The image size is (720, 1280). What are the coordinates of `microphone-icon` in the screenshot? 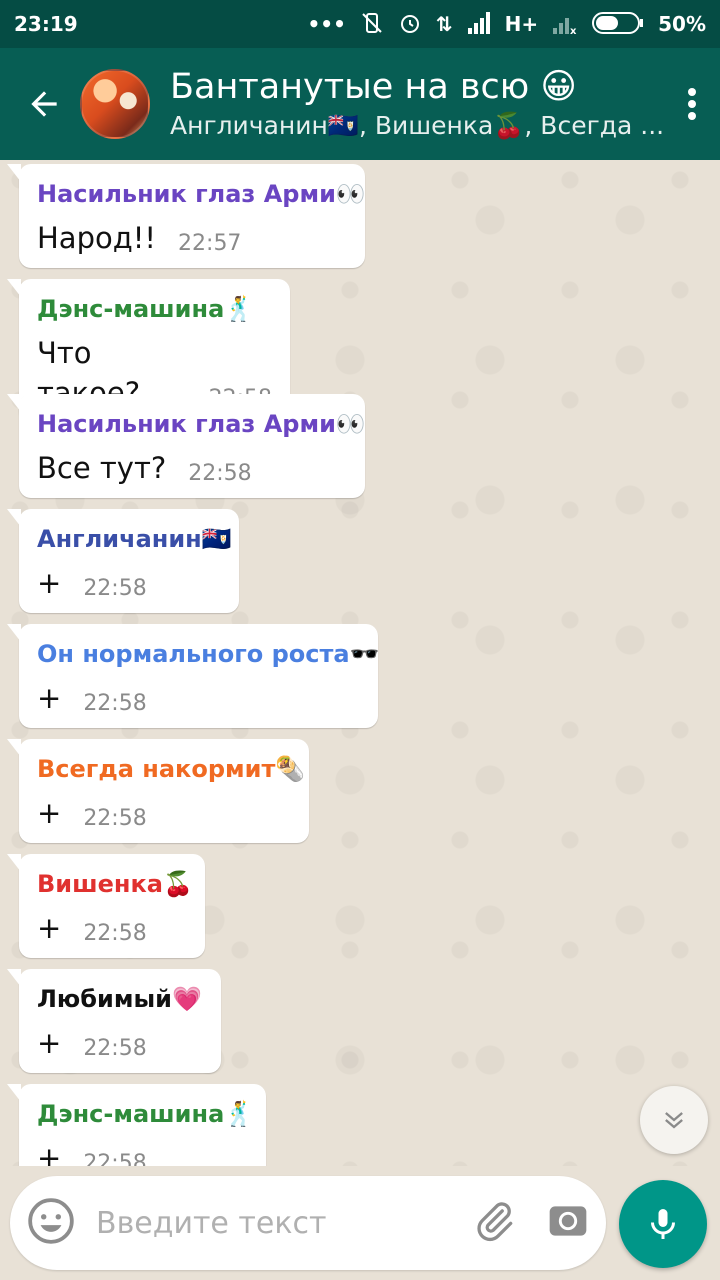 It's located at (663, 1224).